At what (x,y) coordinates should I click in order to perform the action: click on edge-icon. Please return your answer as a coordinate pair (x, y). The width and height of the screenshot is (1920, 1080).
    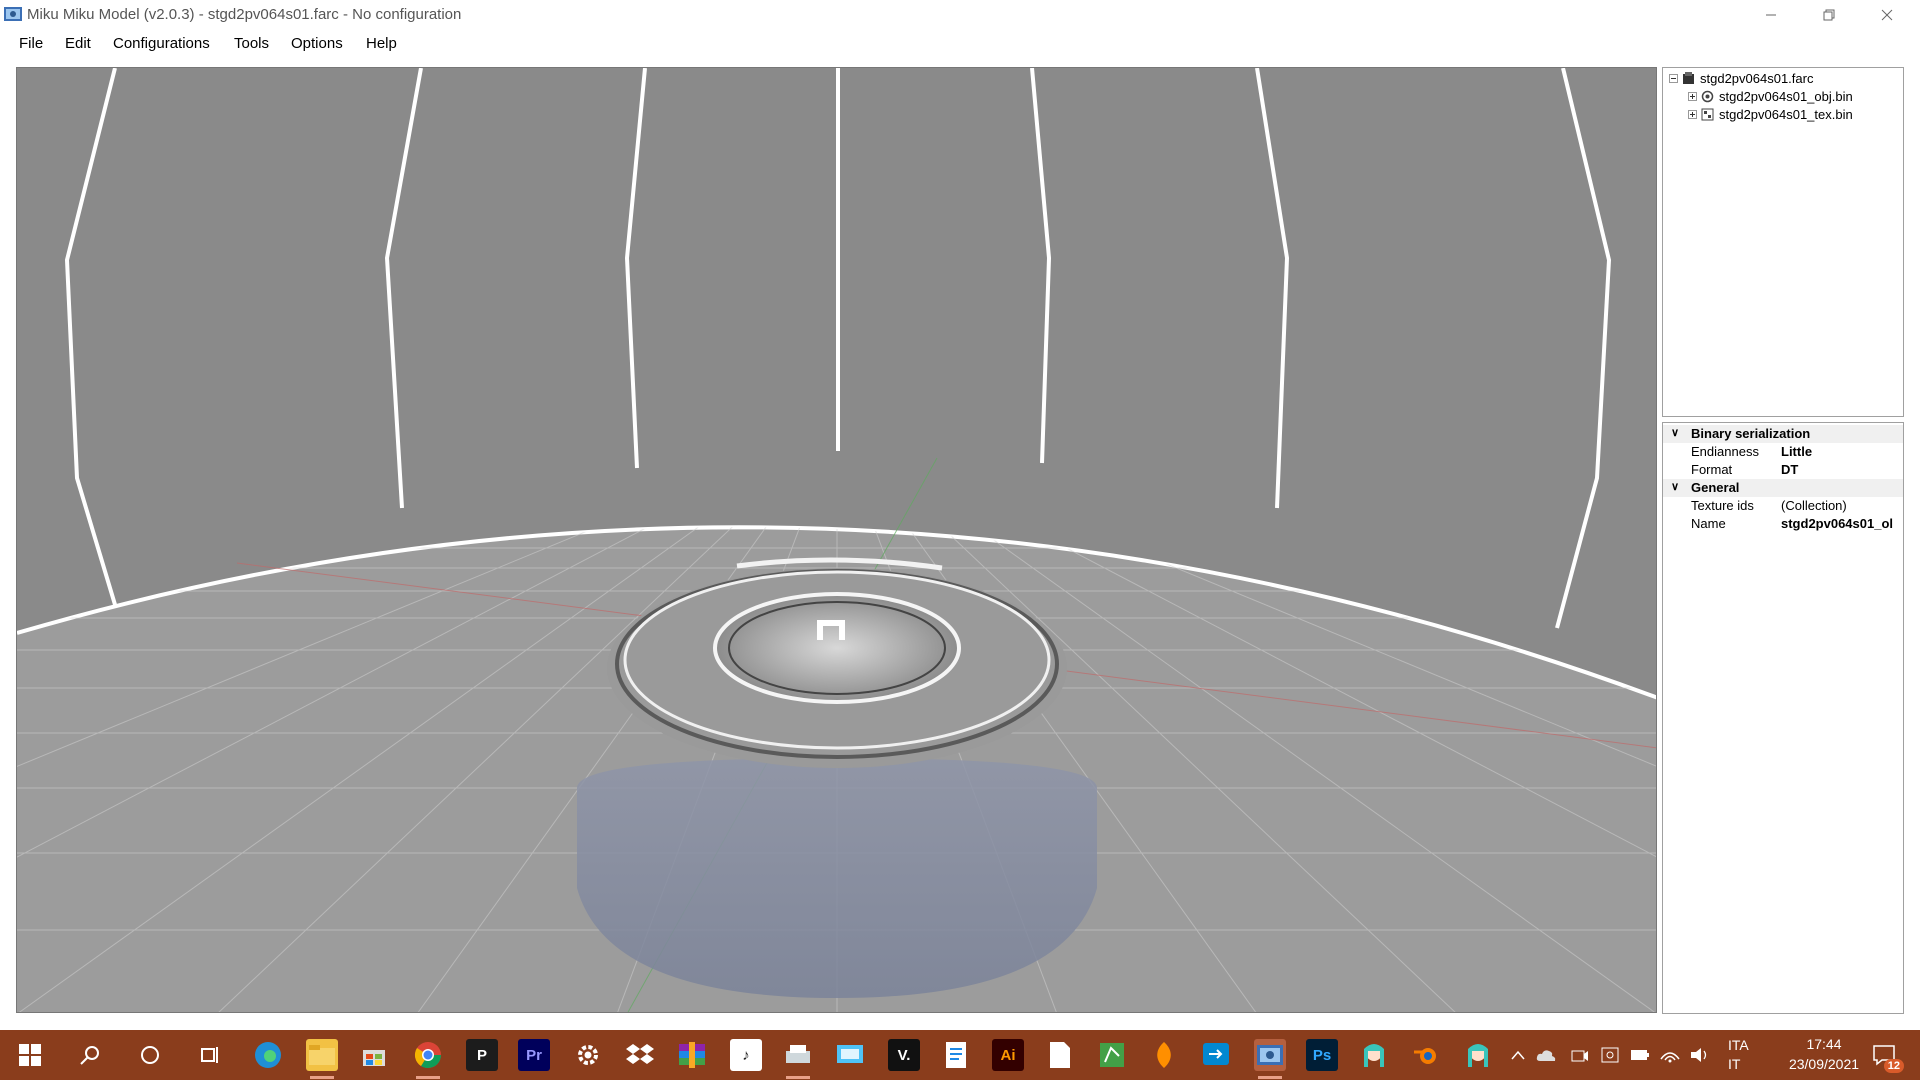
    Looking at the image, I should click on (268, 1055).